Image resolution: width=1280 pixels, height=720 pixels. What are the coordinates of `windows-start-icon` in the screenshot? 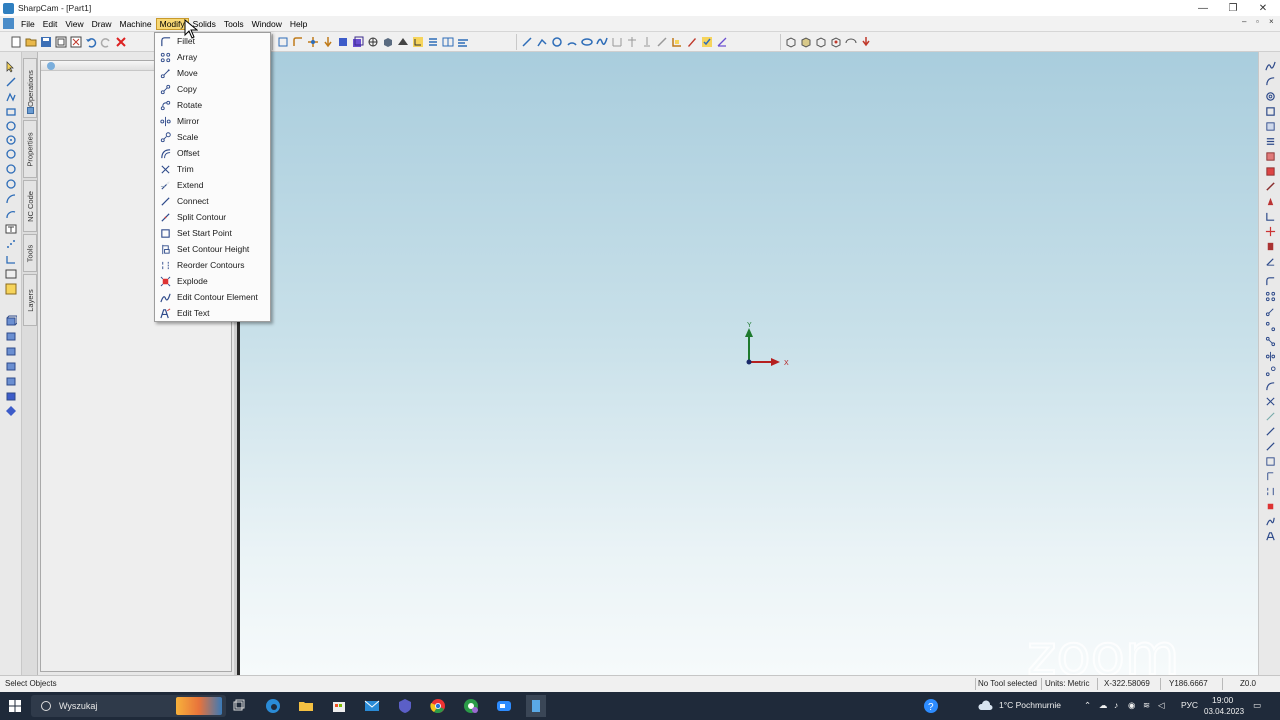 It's located at (15, 706).